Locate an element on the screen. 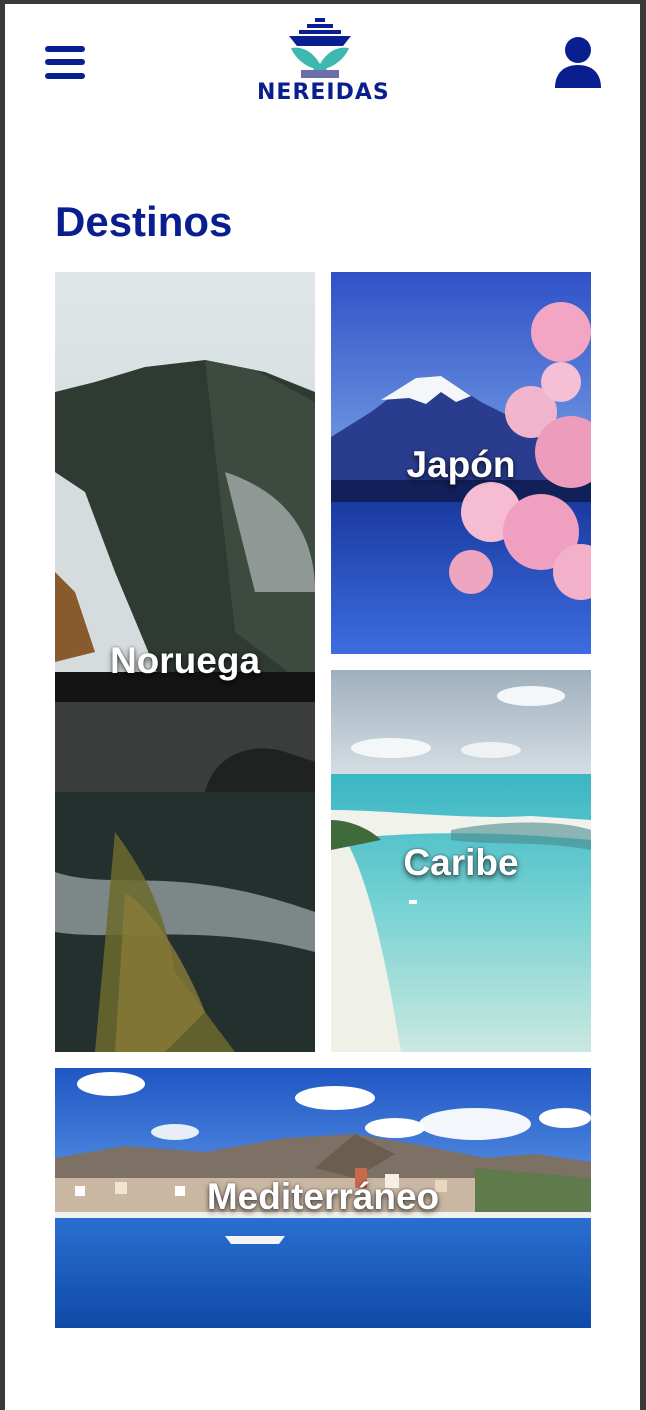 This screenshot has width=646, height=1410. app-header: NEREIDAS is located at coordinates (322, 64).